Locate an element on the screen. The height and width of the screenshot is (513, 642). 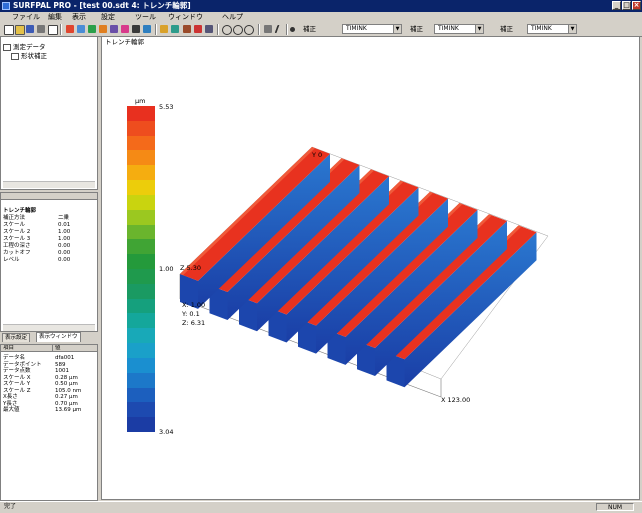
property-value: 0.01 is located at coordinates (64, 225).